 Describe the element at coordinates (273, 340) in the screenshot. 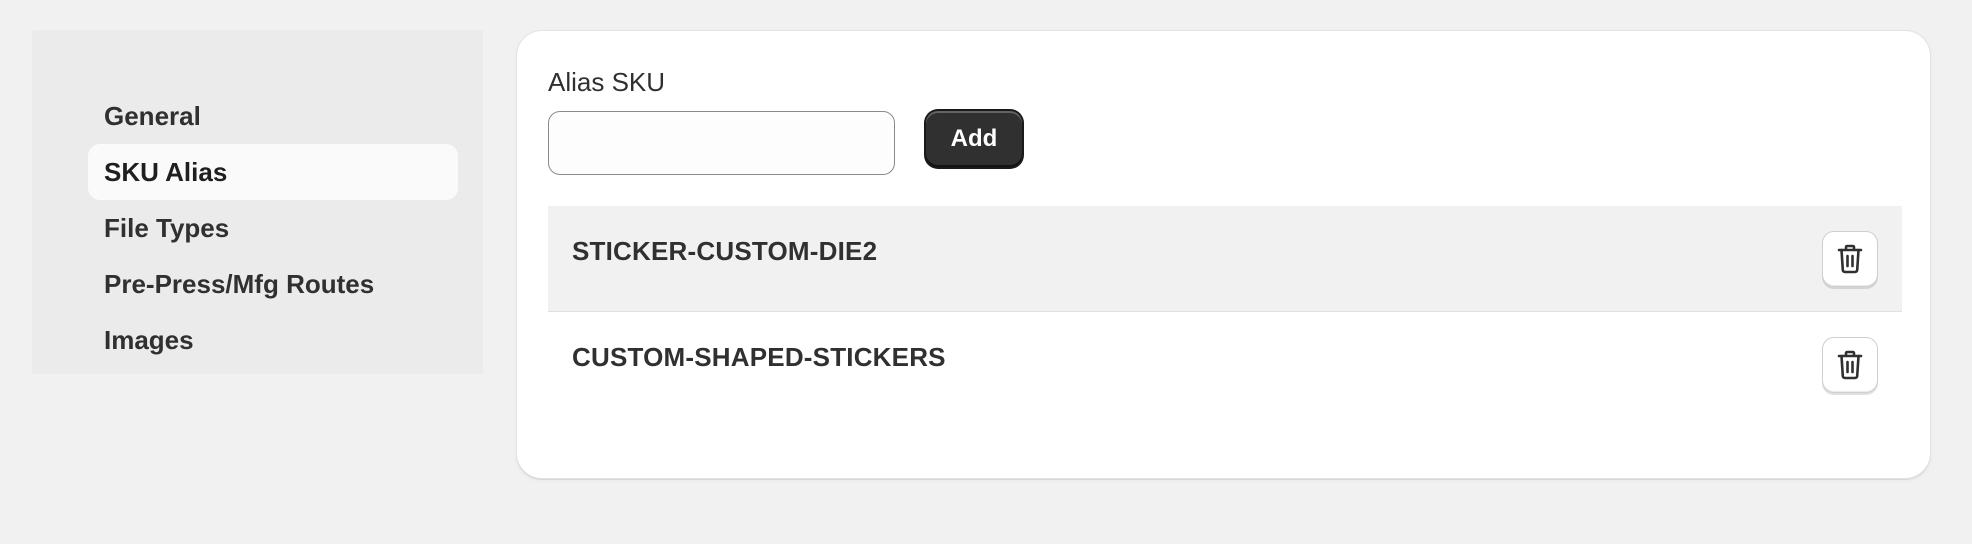

I see `sidebar-item-images: Images` at that location.